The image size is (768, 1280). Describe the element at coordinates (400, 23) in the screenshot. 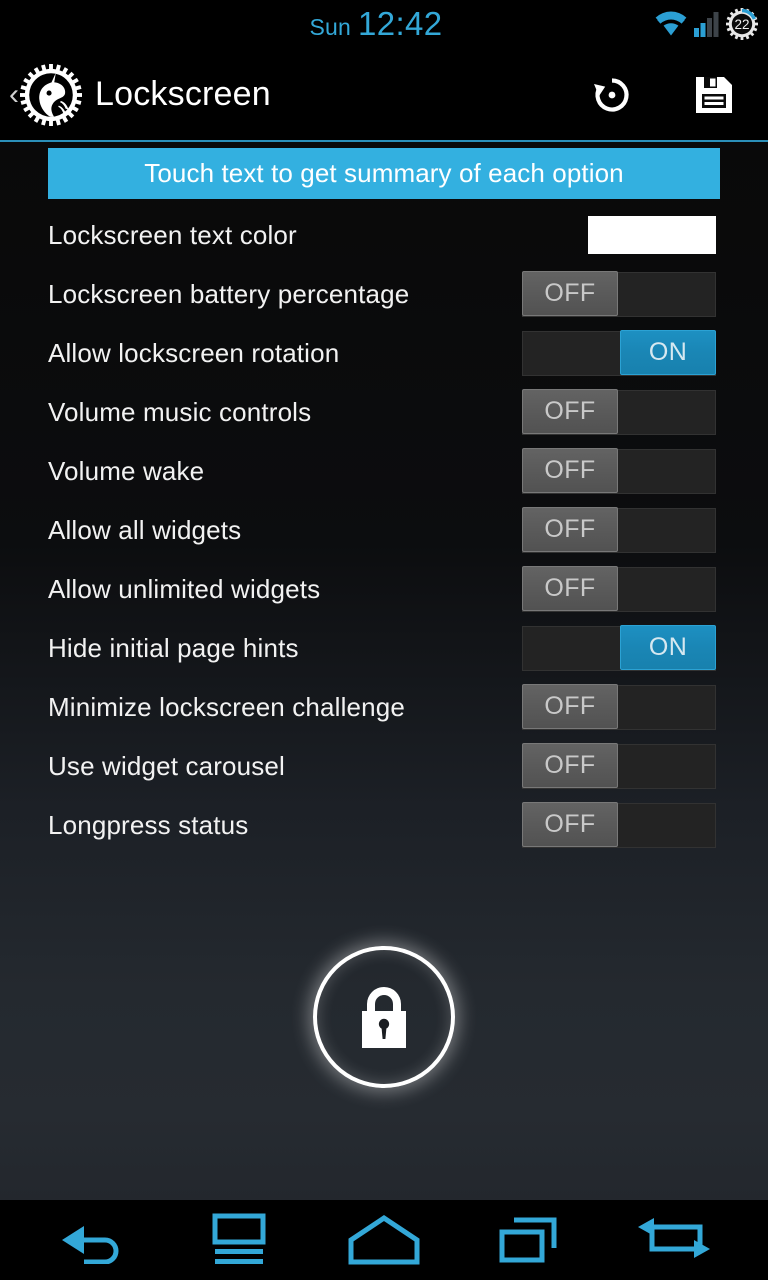

I see `clock-time: 12:42` at that location.